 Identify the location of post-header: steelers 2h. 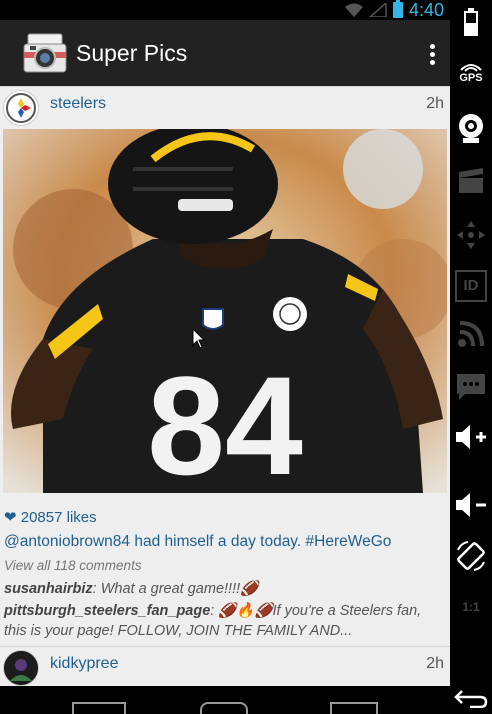
(225, 107).